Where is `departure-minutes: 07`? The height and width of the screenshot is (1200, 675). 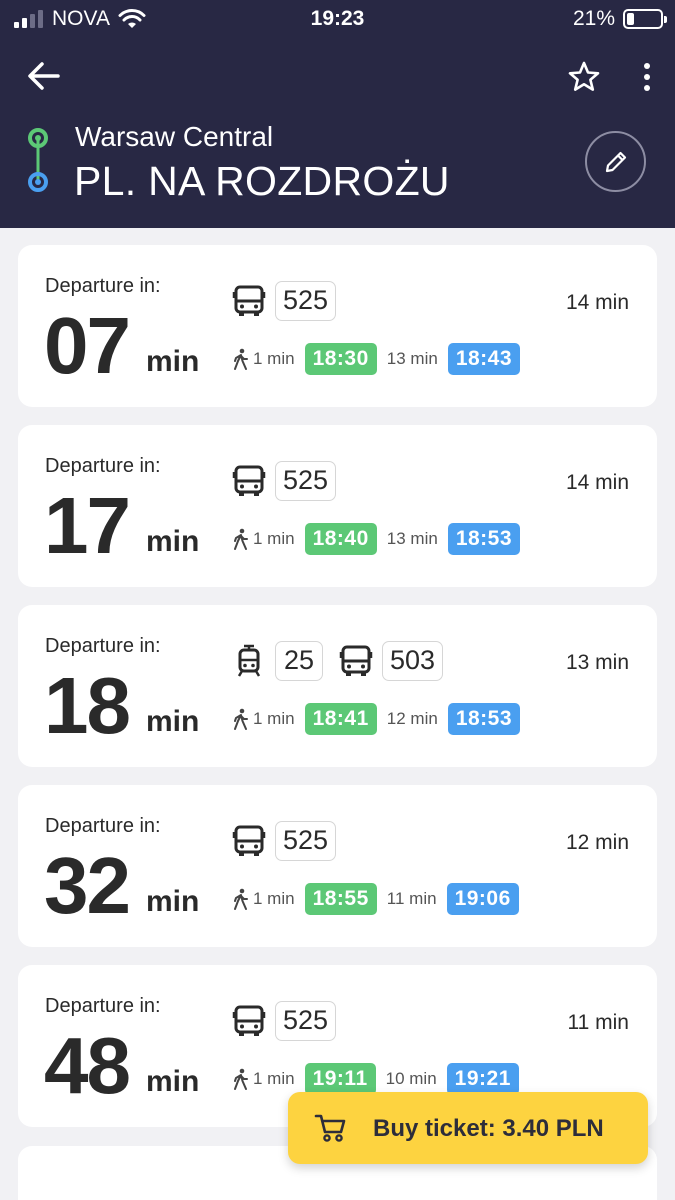 departure-minutes: 07 is located at coordinates (87, 345).